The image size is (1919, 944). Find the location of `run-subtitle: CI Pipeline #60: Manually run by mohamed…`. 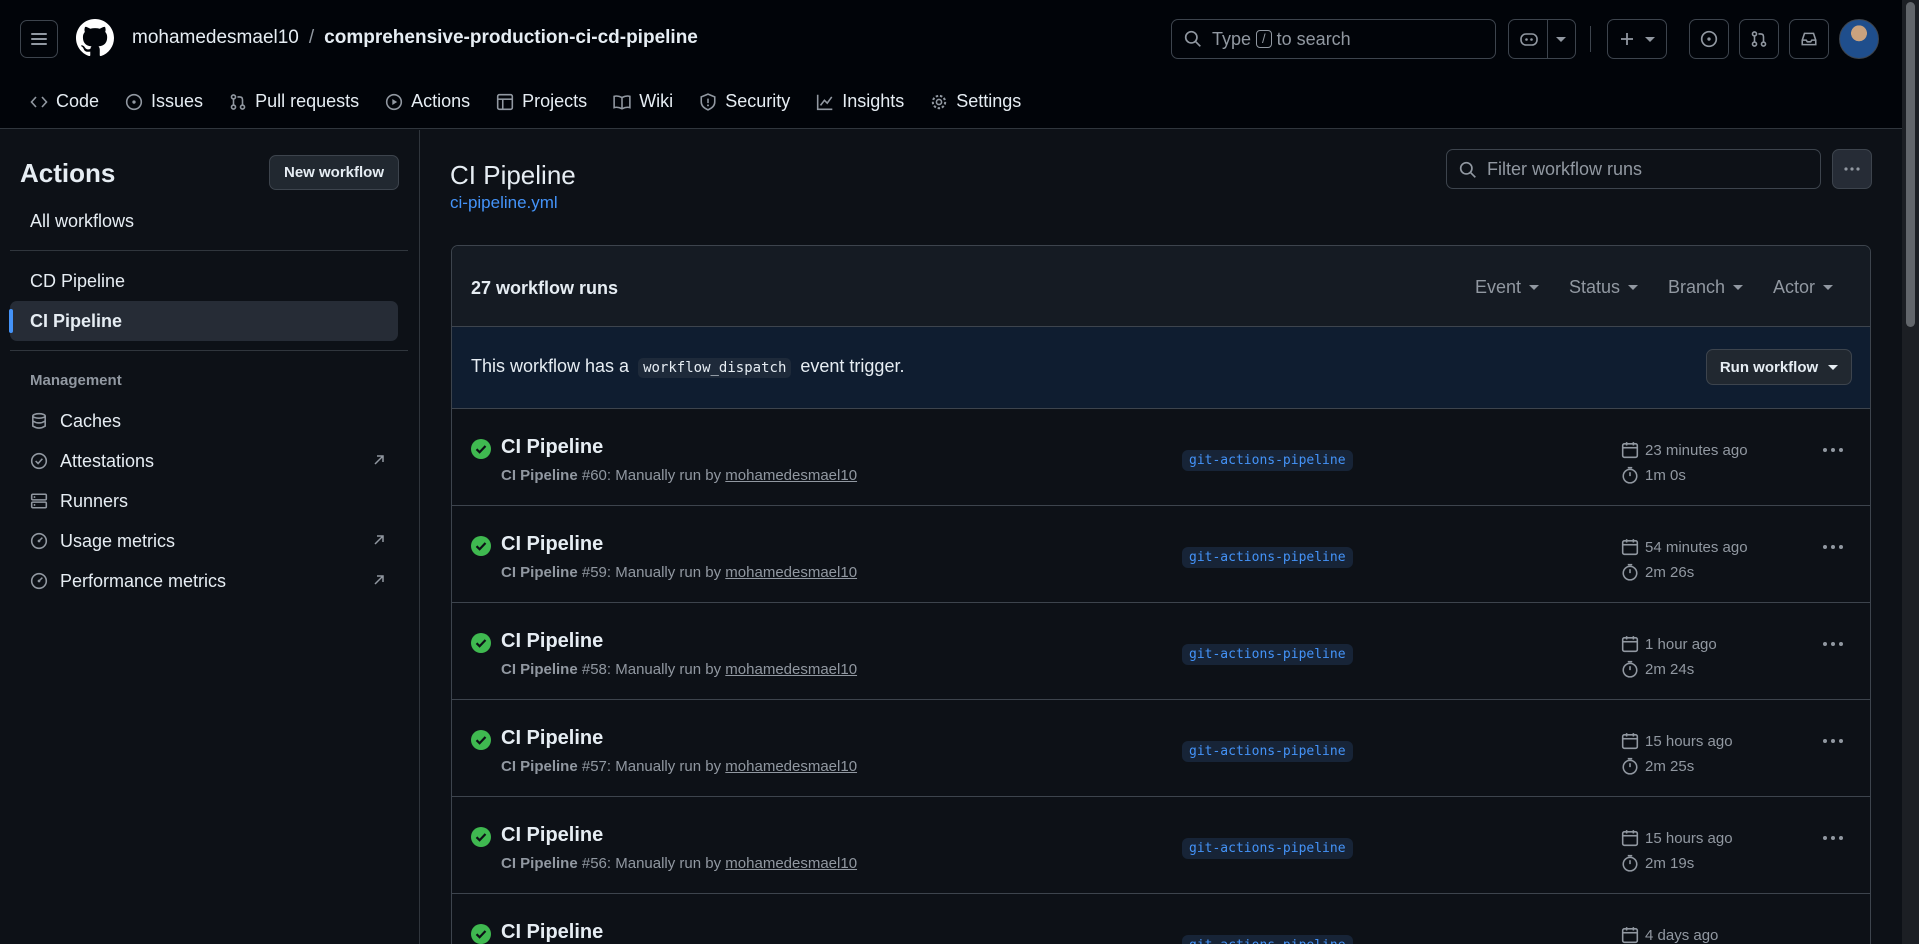

run-subtitle: CI Pipeline #60: Manually run by mohamed… is located at coordinates (679, 475).